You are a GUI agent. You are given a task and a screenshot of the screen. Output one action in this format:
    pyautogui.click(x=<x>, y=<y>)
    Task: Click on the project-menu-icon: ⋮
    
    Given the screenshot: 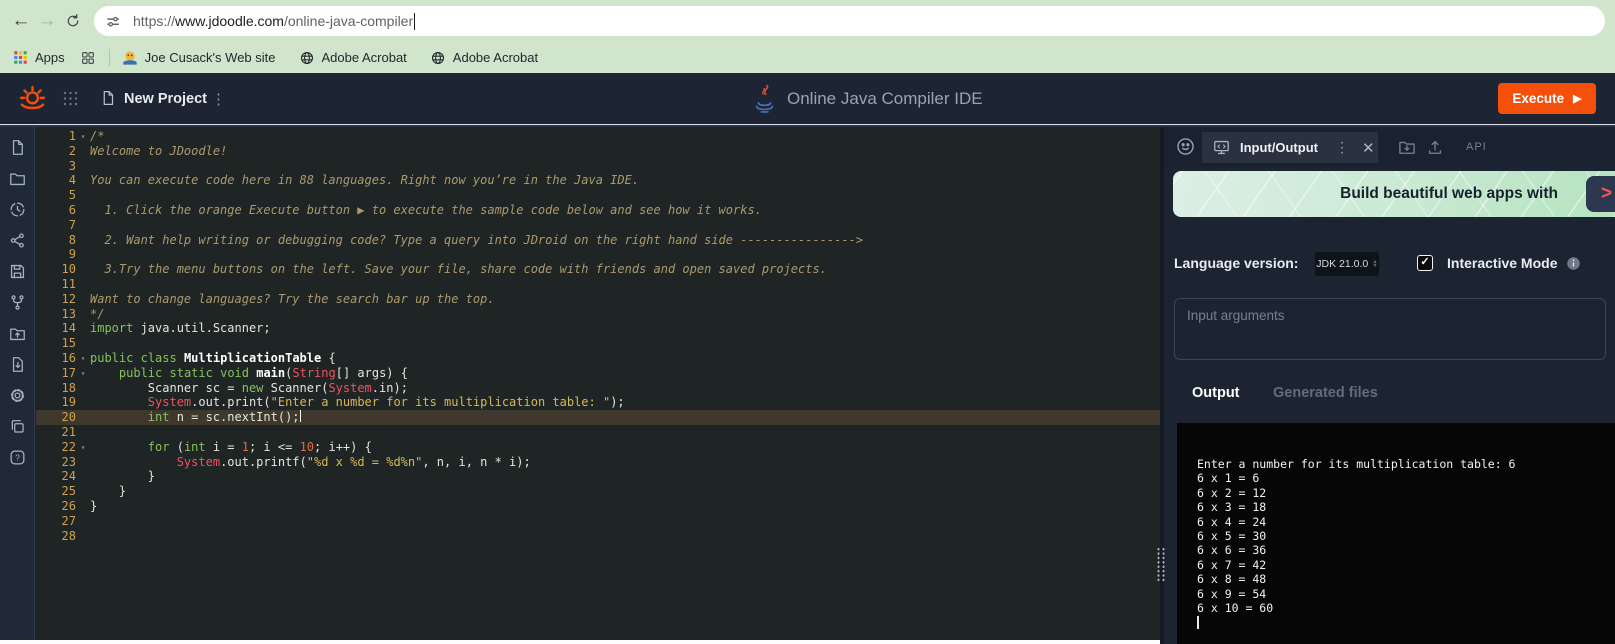 What is the action you would take?
    pyautogui.click(x=218, y=98)
    